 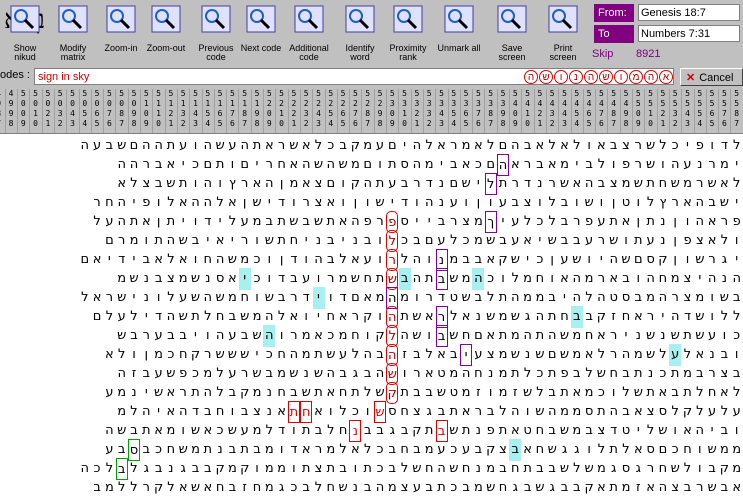 I want to click on additional-code-button: Additional code, so click(x=309, y=33).